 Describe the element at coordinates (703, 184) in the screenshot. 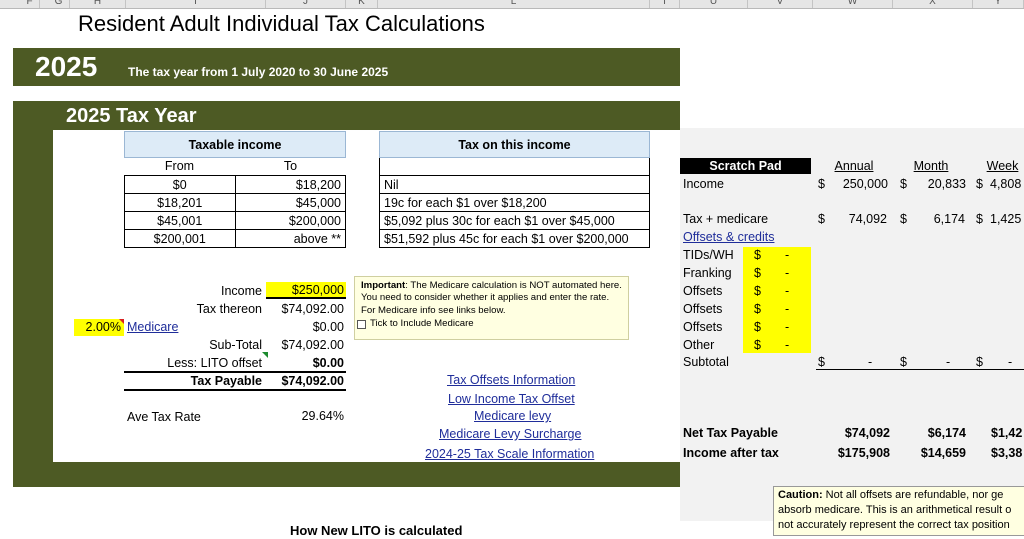

I see `scratch-income-label: Income` at that location.